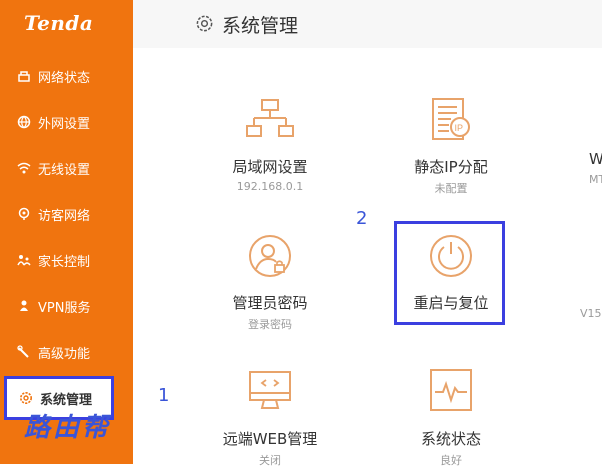 Image resolution: width=602 pixels, height=468 pixels. What do you see at coordinates (164, 395) in the screenshot?
I see `annotation-marker: 1` at bounding box center [164, 395].